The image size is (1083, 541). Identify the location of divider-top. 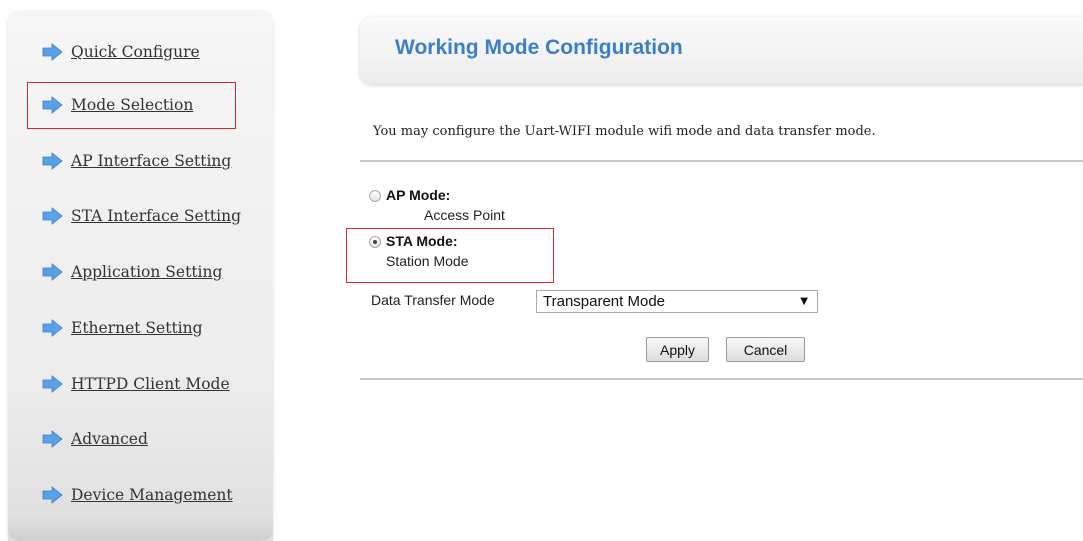
(721, 161).